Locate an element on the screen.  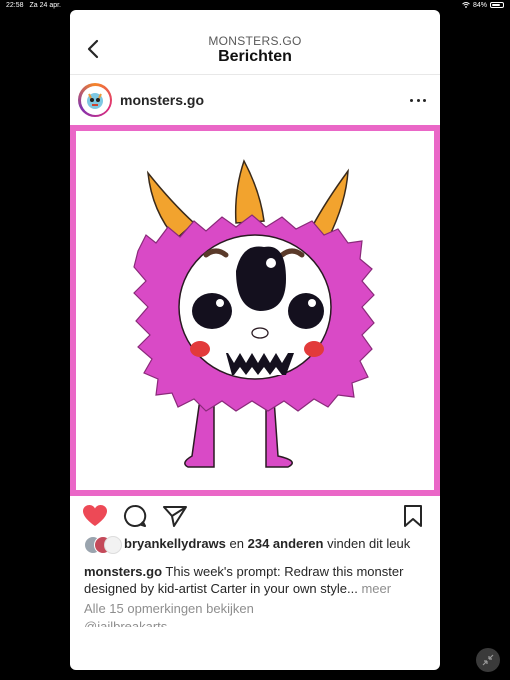
view-comments-link: Alle 15 opmerkingen bekijken is located at coordinates (255, 608).